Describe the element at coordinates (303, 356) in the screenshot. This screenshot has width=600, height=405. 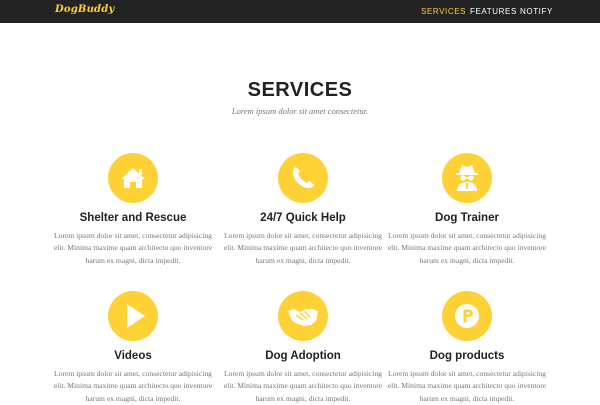
I see `service-title: Dog Adoption` at that location.